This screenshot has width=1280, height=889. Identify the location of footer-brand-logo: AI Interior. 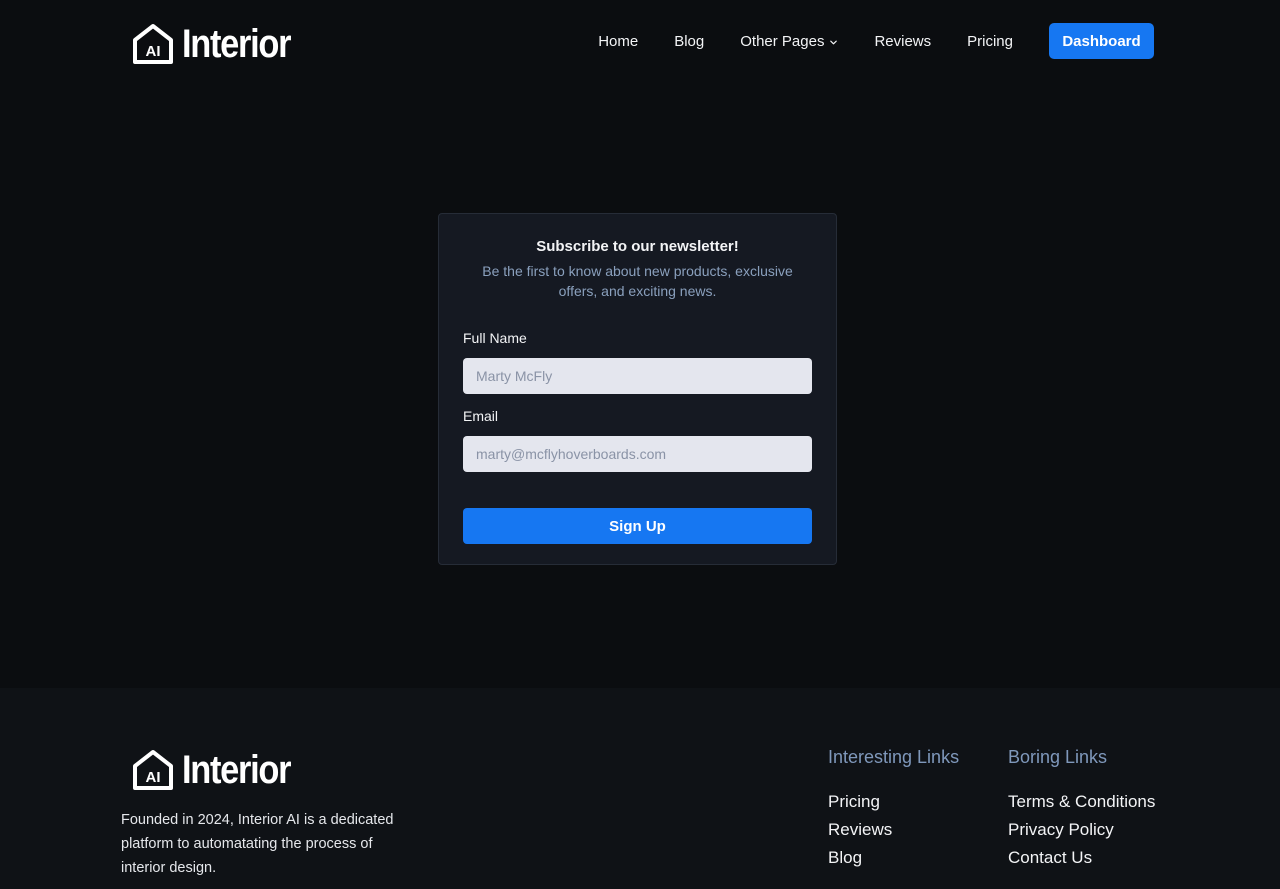
(220, 770).